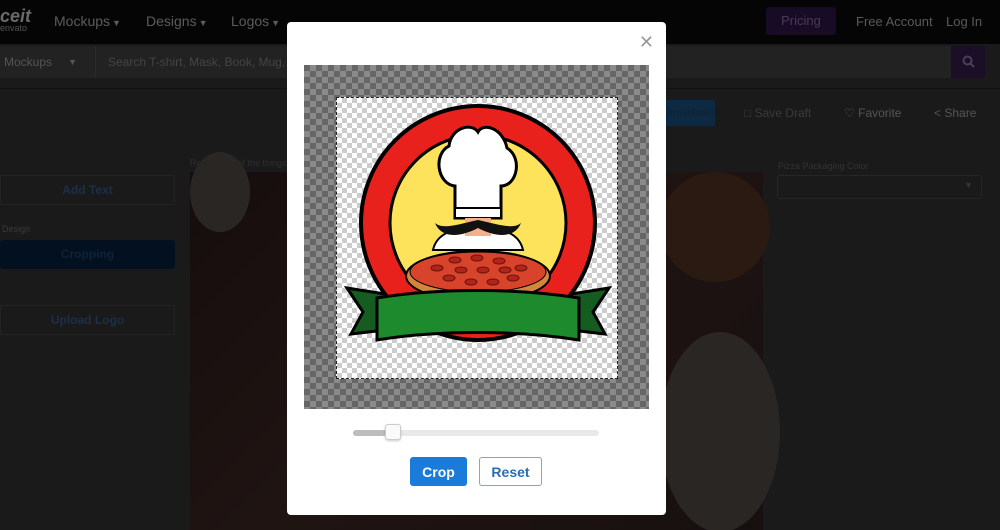 The height and width of the screenshot is (530, 1000). Describe the element at coordinates (438, 471) in the screenshot. I see `crop-button: Crop` at that location.